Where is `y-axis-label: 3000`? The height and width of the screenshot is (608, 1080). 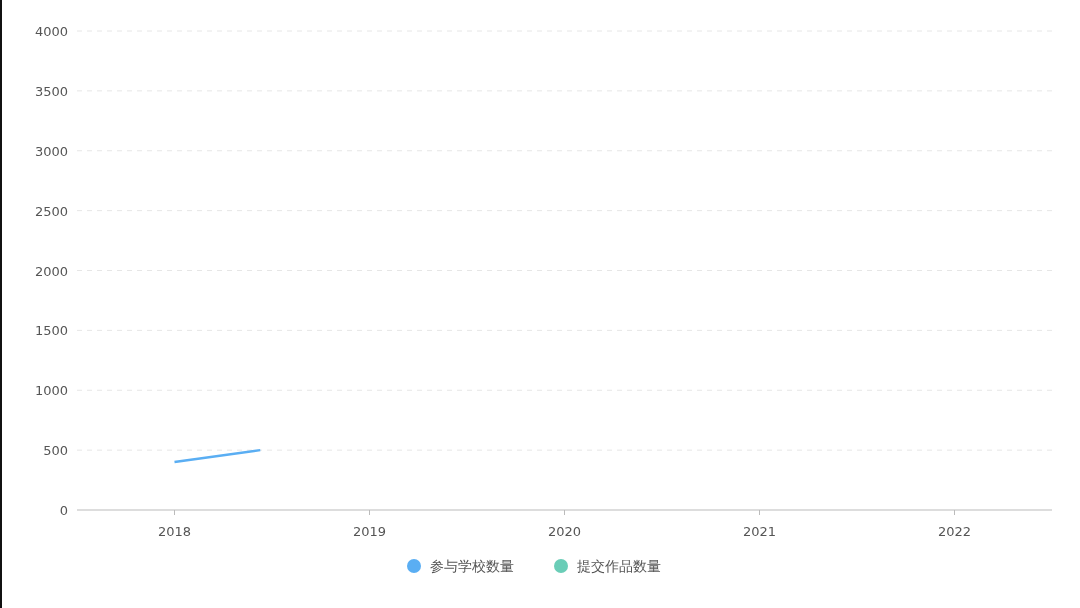
y-axis-label: 3000 is located at coordinates (51, 151).